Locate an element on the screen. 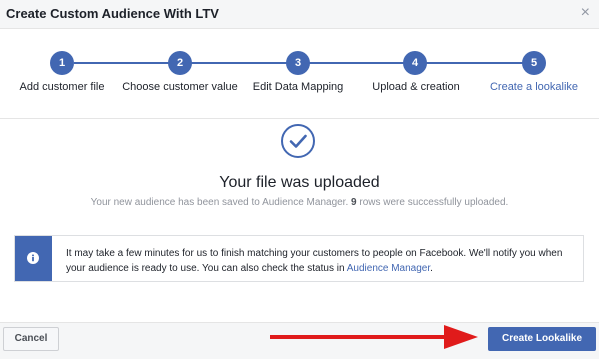 The image size is (599, 359). info-icon is located at coordinates (33, 258).